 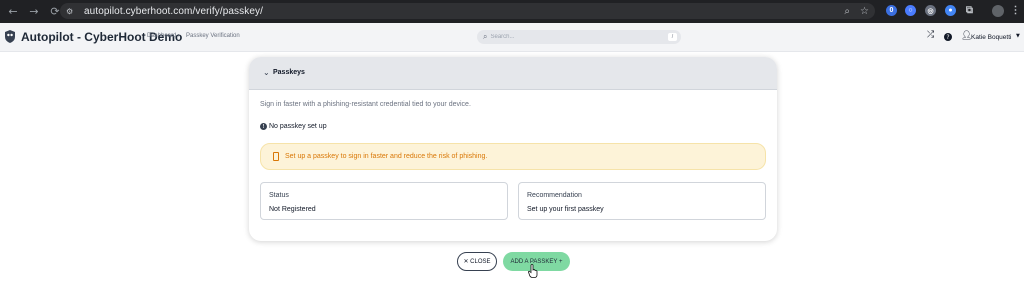 I want to click on passkey-status-text: No passkey set up, so click(x=298, y=126).